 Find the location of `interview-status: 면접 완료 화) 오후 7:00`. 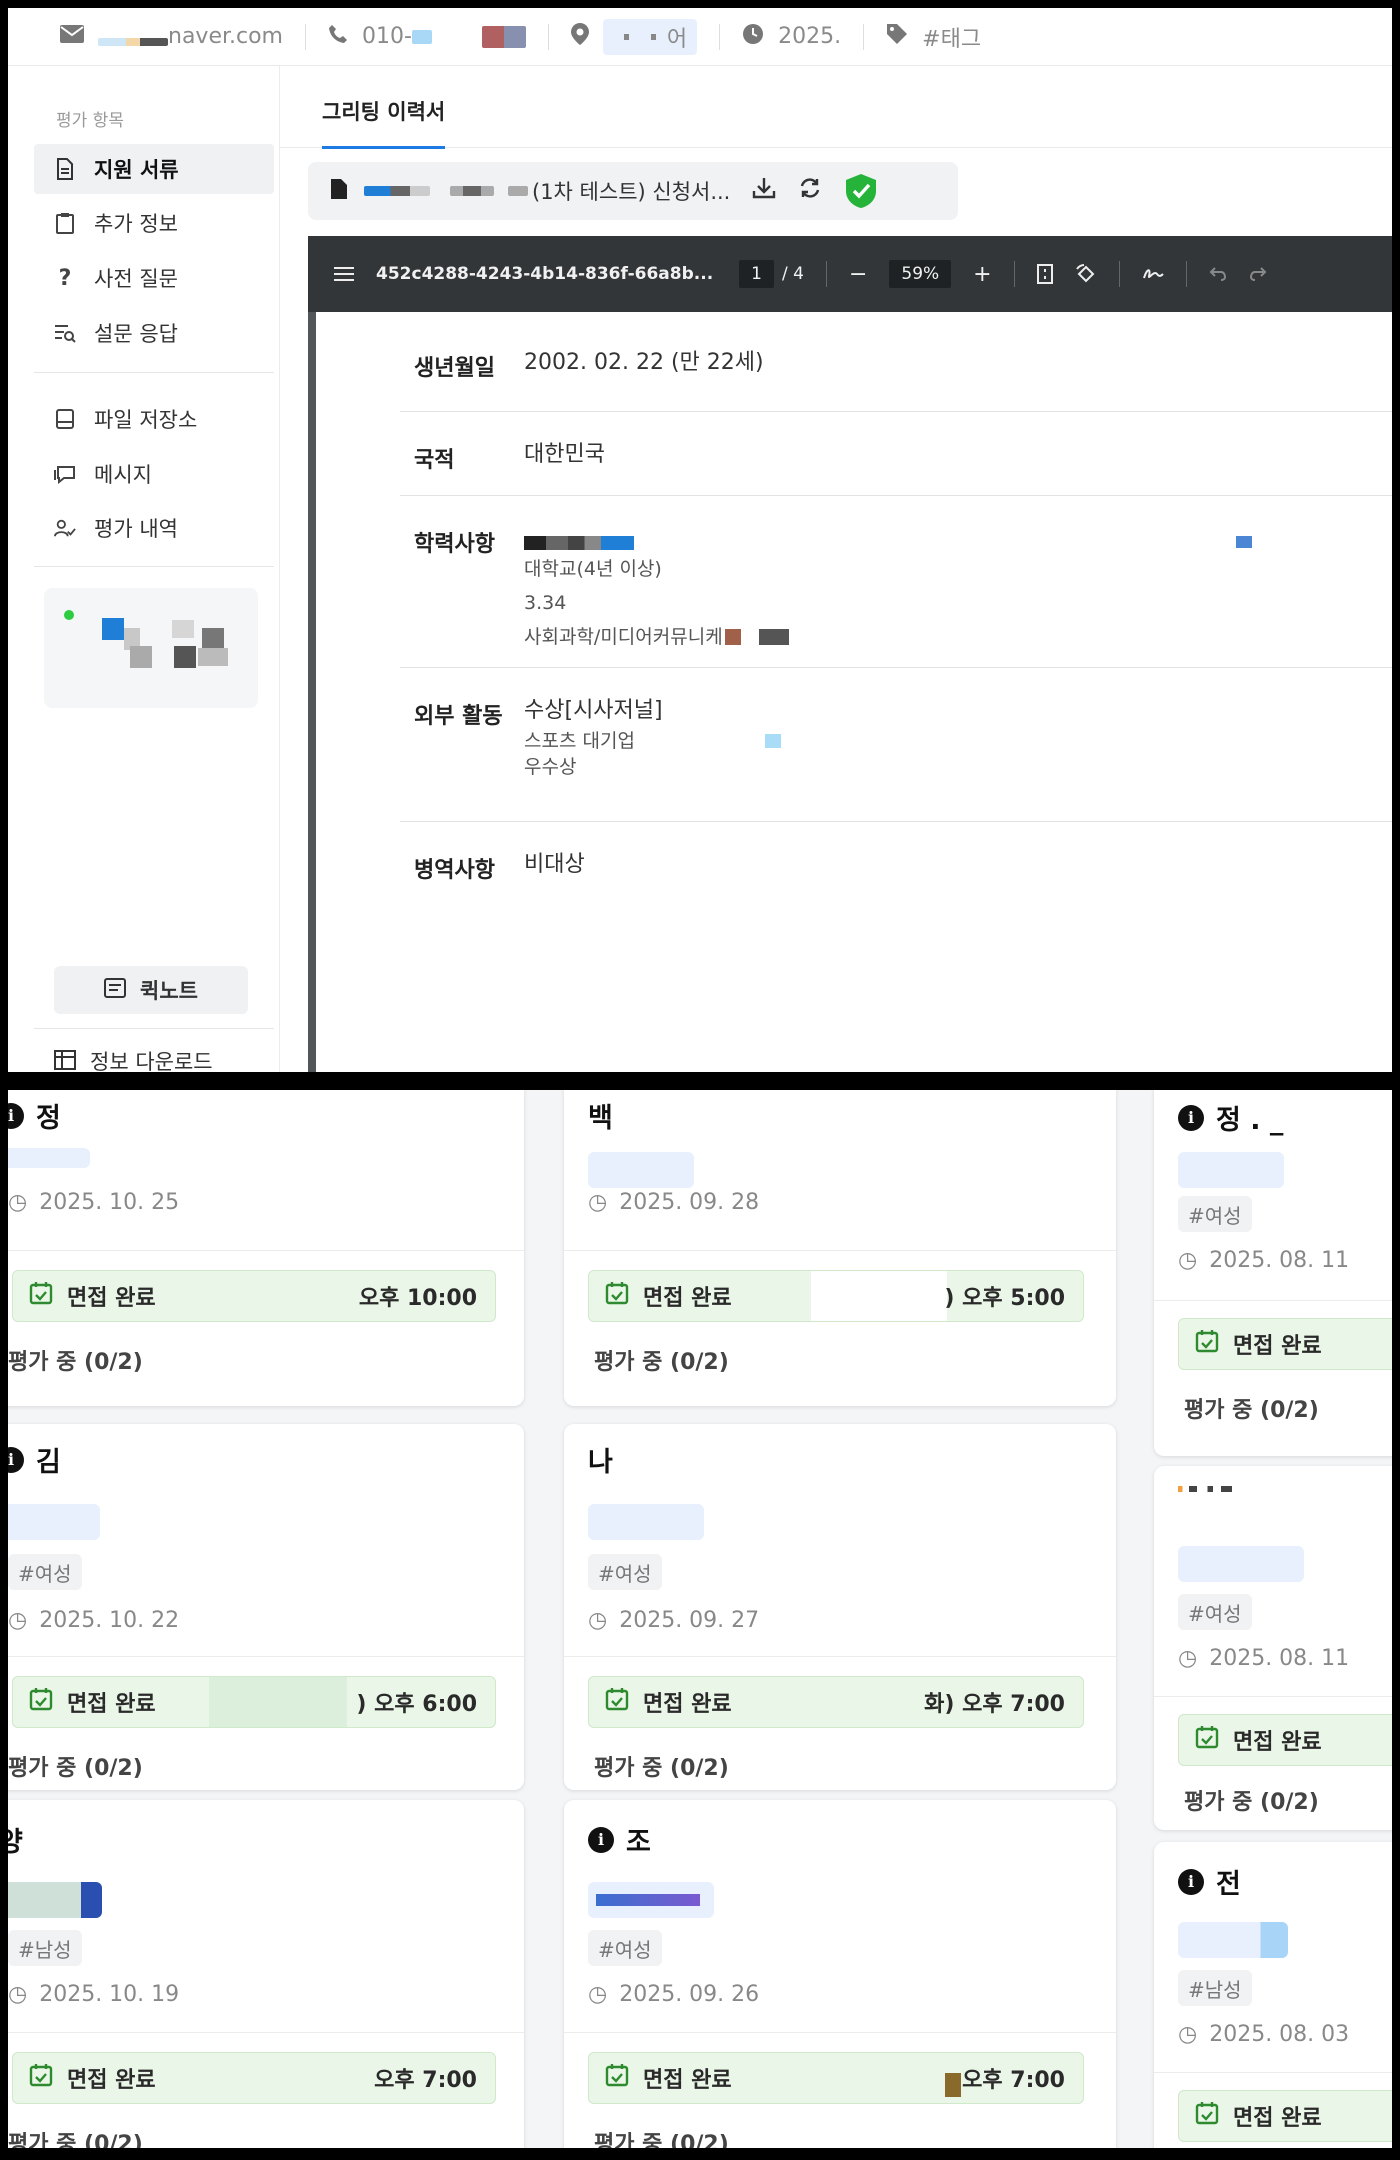

interview-status: 면접 완료 화) 오후 7:00 is located at coordinates (836, 1702).